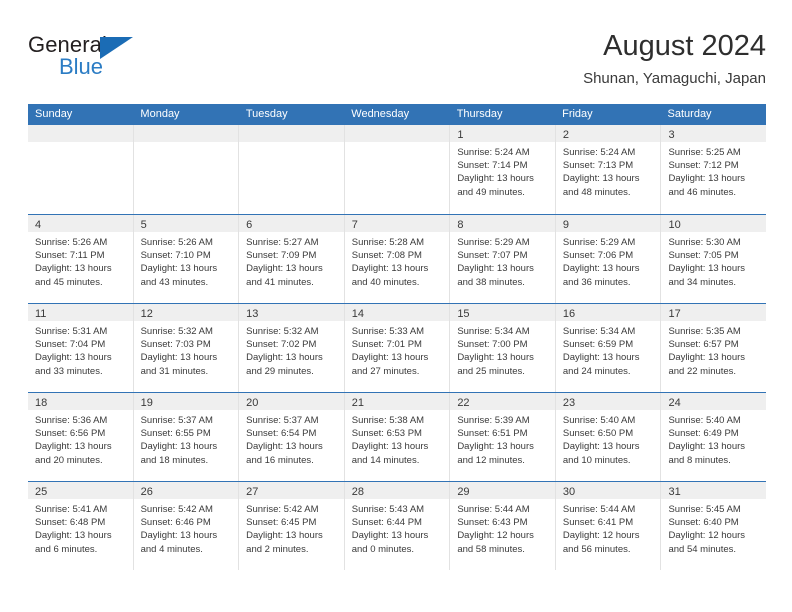  Describe the element at coordinates (174, 282) in the screenshot. I see `daylight-text-line2: and 43 minutes.` at that location.